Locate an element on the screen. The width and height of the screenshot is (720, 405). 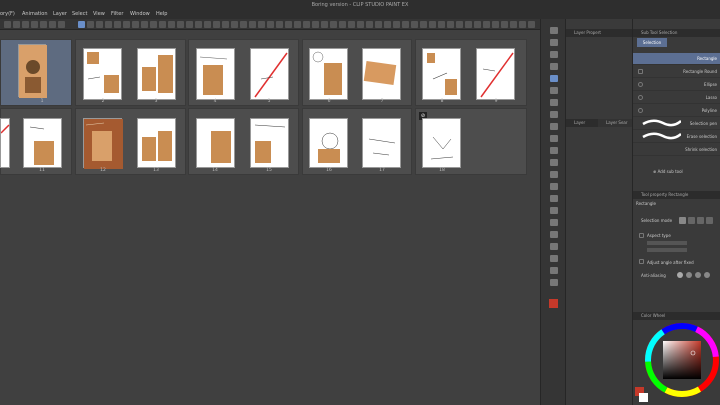
subtool-item-polyline: Polyline is located at coordinates (676, 111).